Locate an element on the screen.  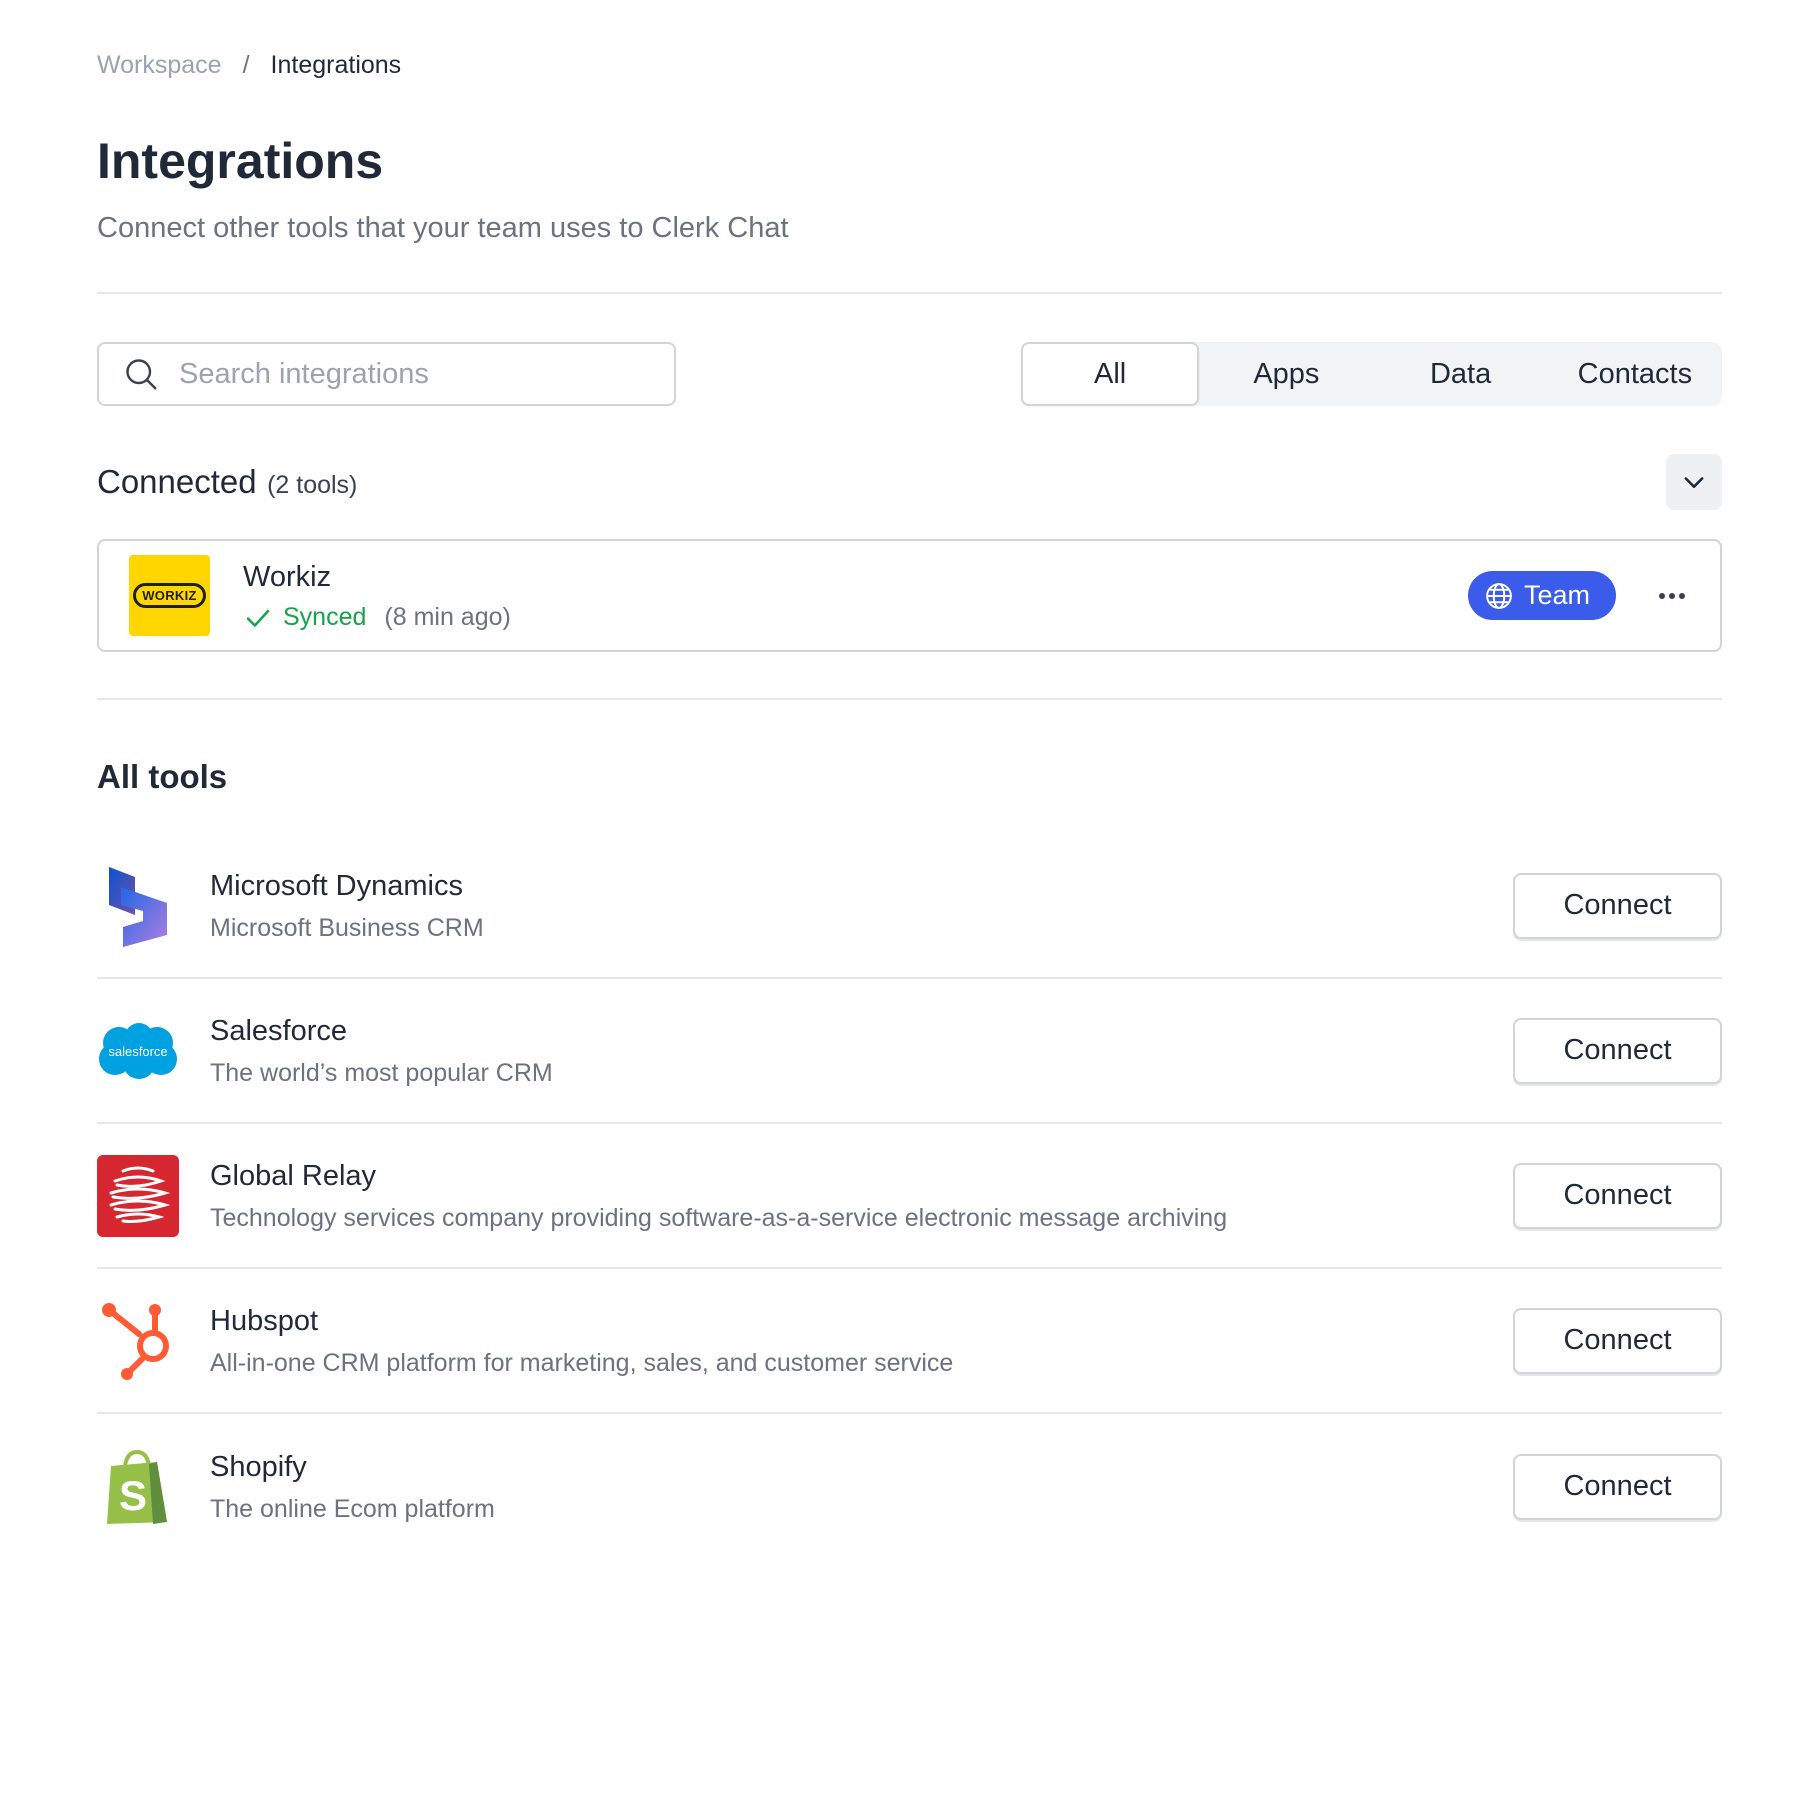
collapse-connected-button is located at coordinates (1694, 482).